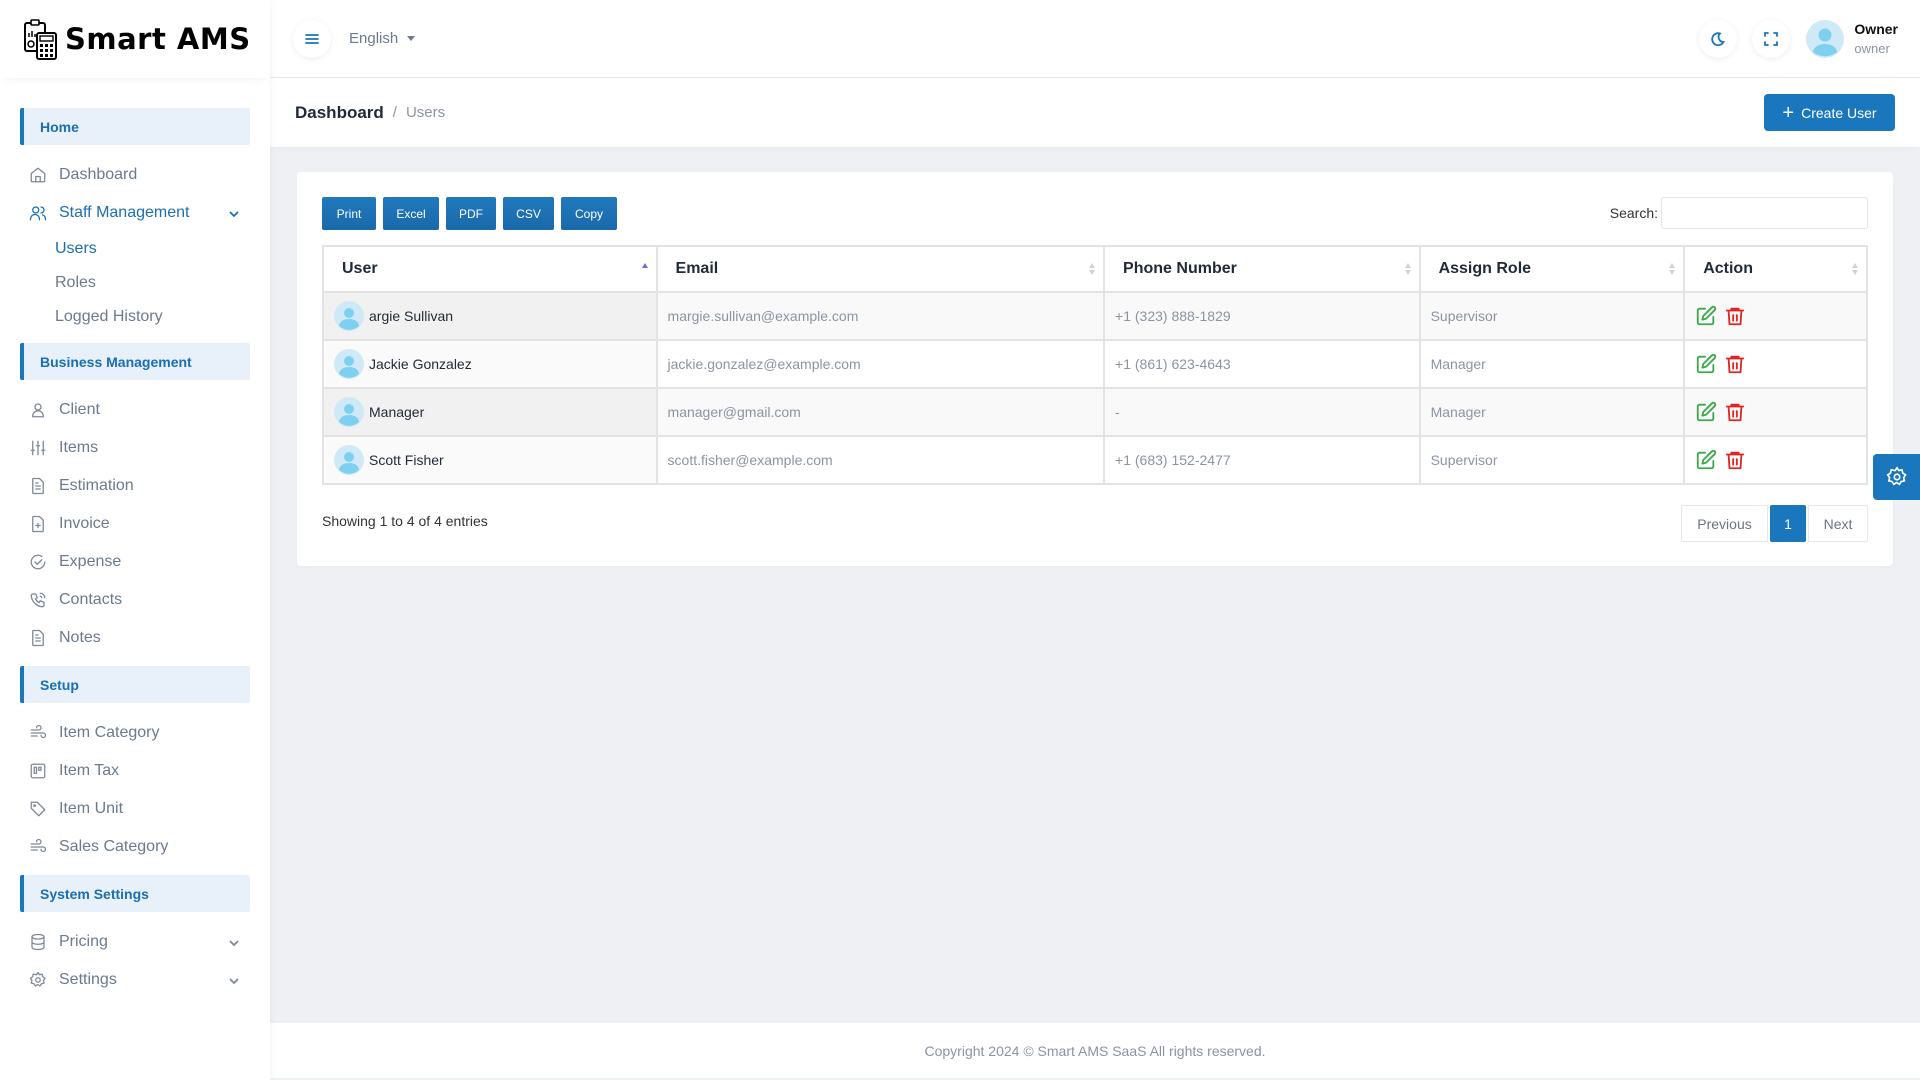  Describe the element at coordinates (88, 979) in the screenshot. I see `sidebar-item-label: Settings` at that location.